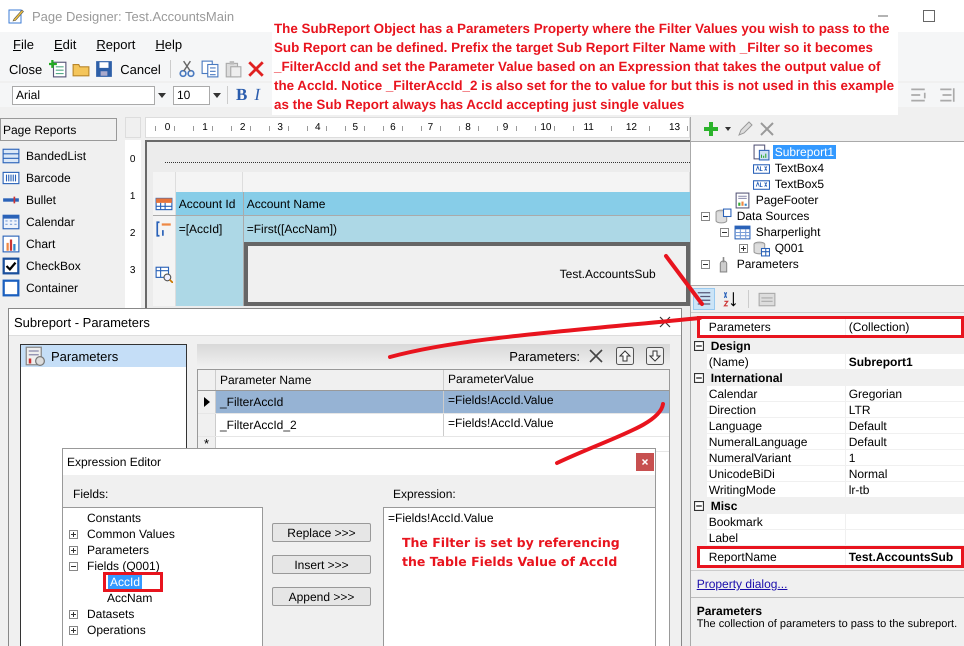  Describe the element at coordinates (321, 532) in the screenshot. I see `insert-button: Replace >>>` at that location.